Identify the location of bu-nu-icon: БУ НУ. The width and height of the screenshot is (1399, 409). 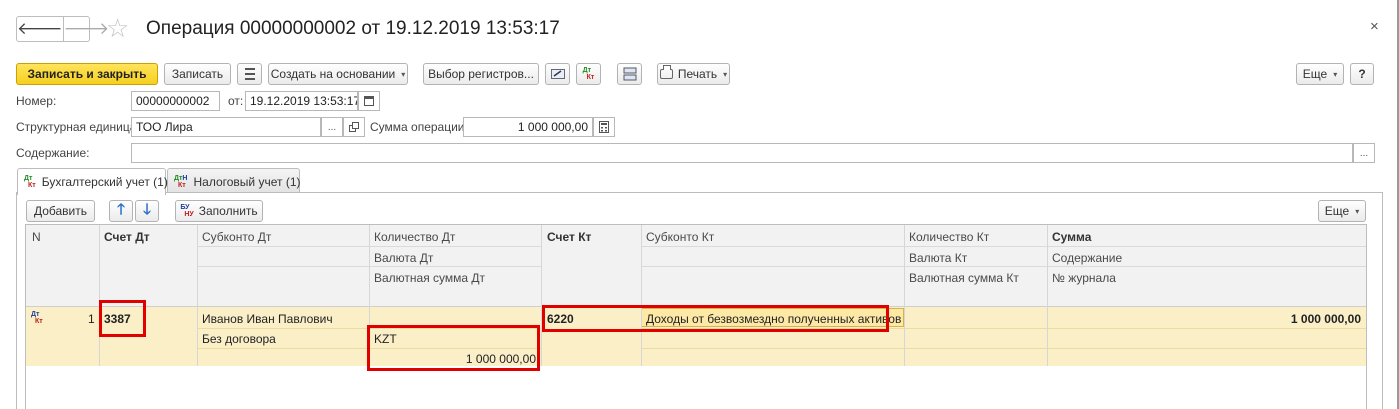
(187, 211).